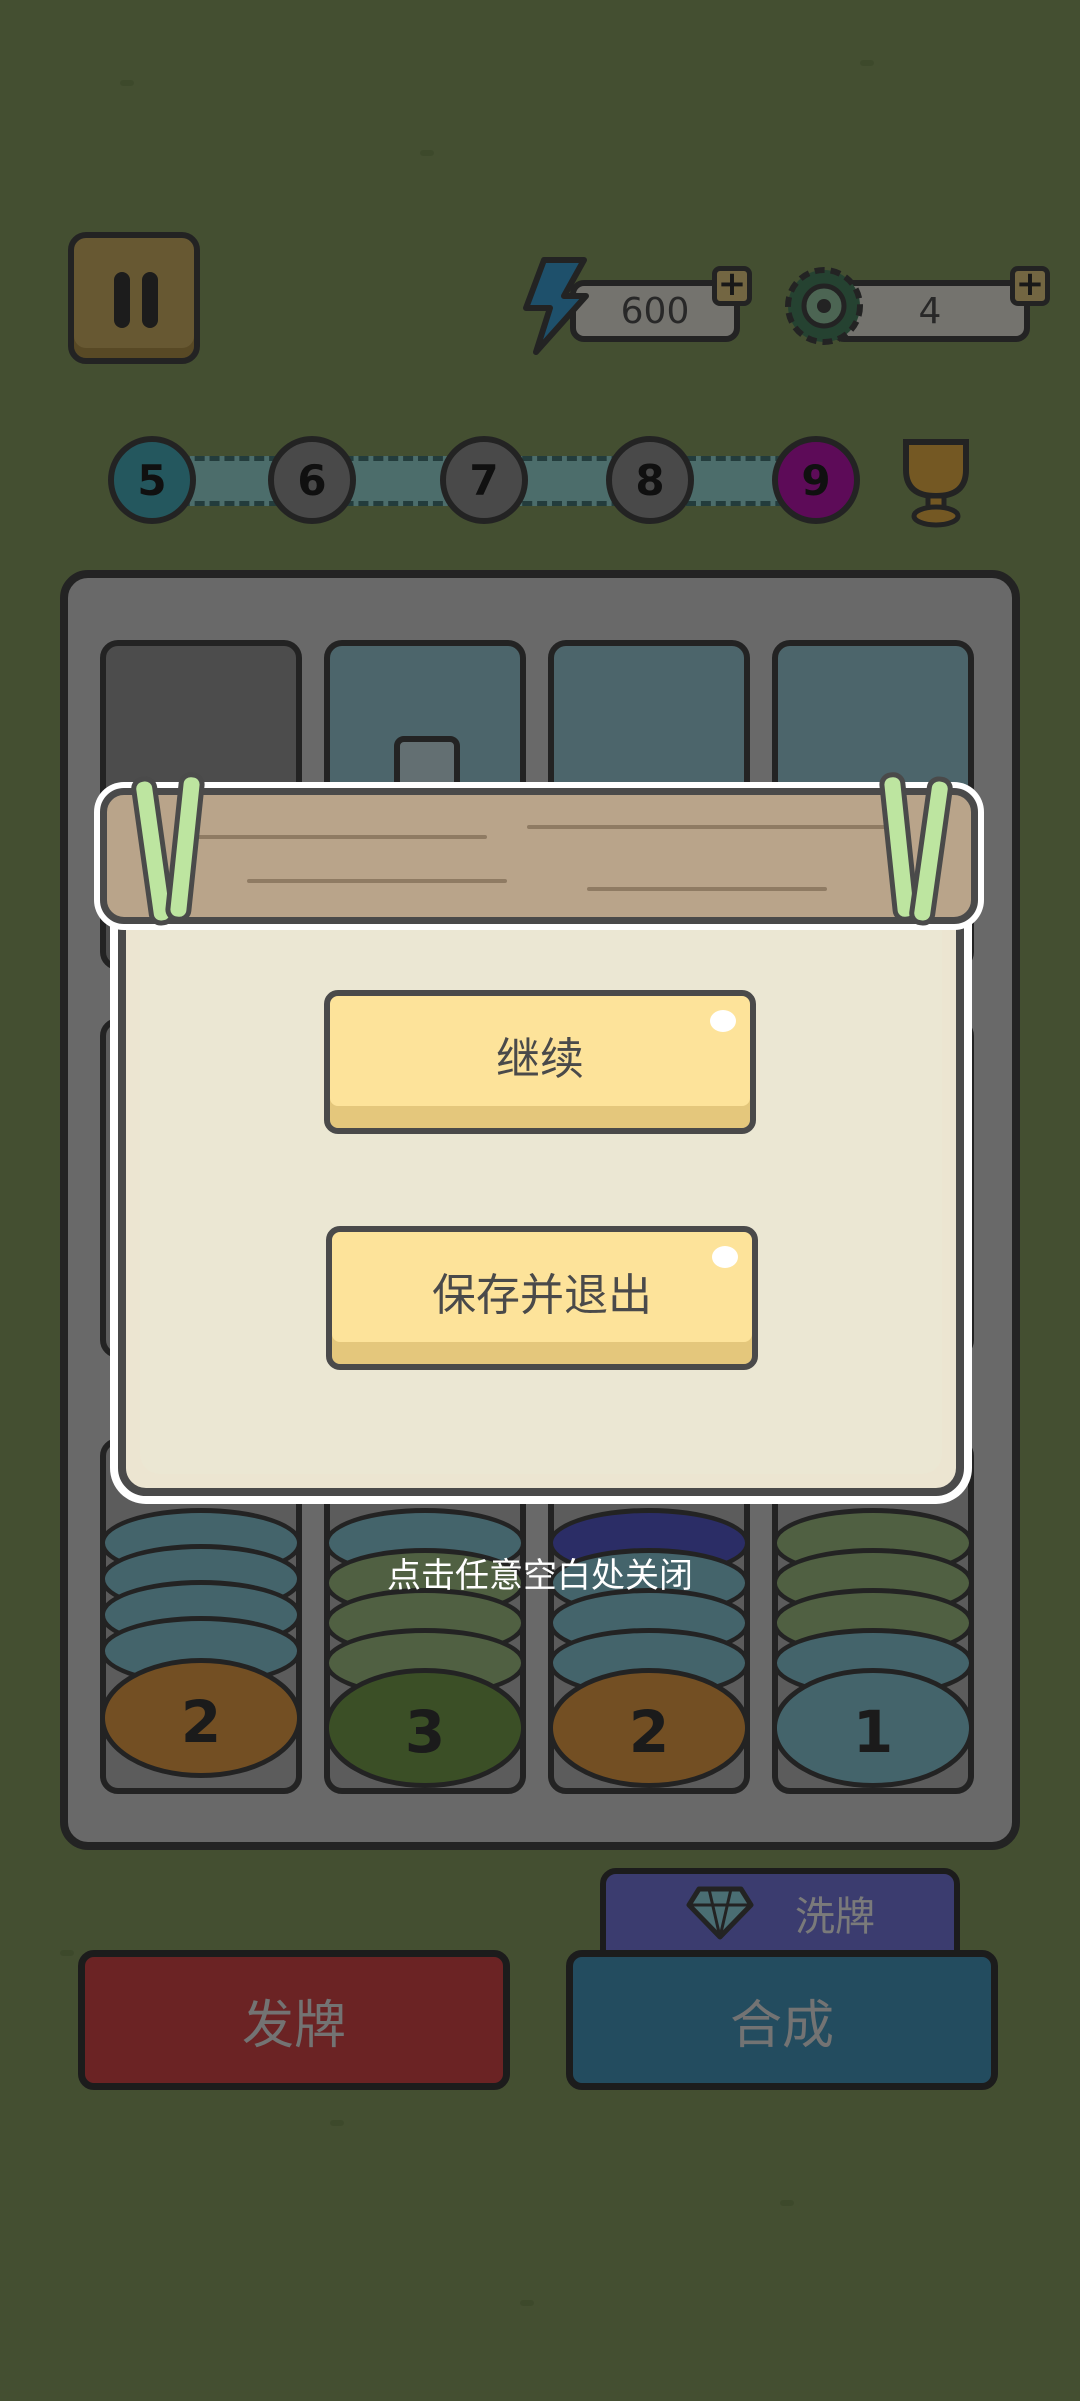 The width and height of the screenshot is (1080, 2401). What do you see at coordinates (539, 856) in the screenshot?
I see `dialog-header-plank` at bounding box center [539, 856].